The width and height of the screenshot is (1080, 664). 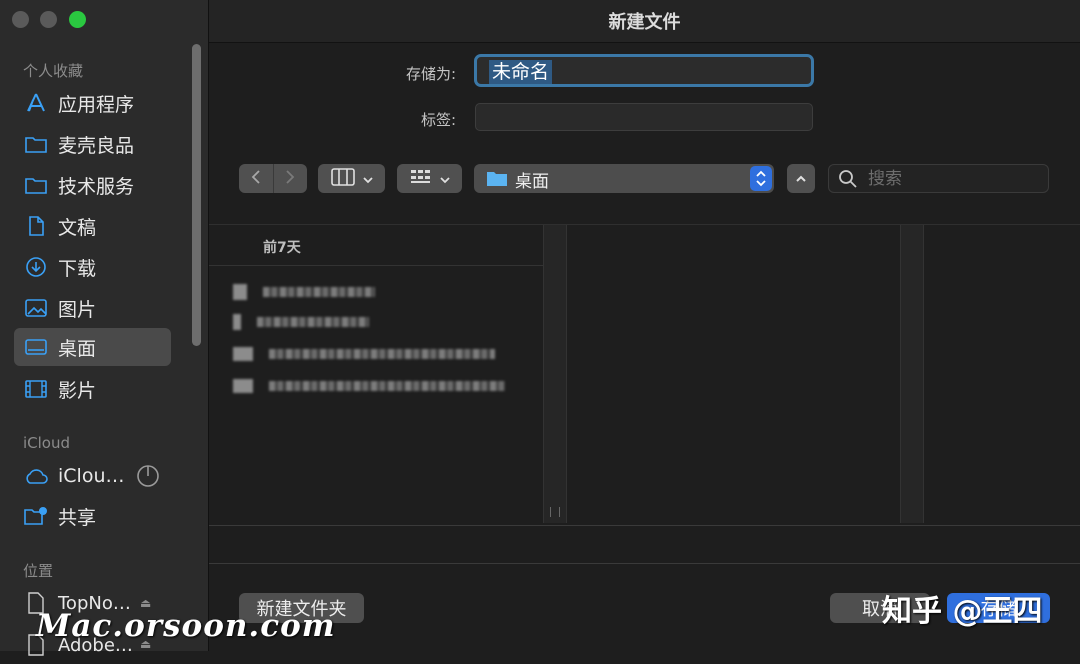 I want to click on back-forward-group, so click(x=273, y=178).